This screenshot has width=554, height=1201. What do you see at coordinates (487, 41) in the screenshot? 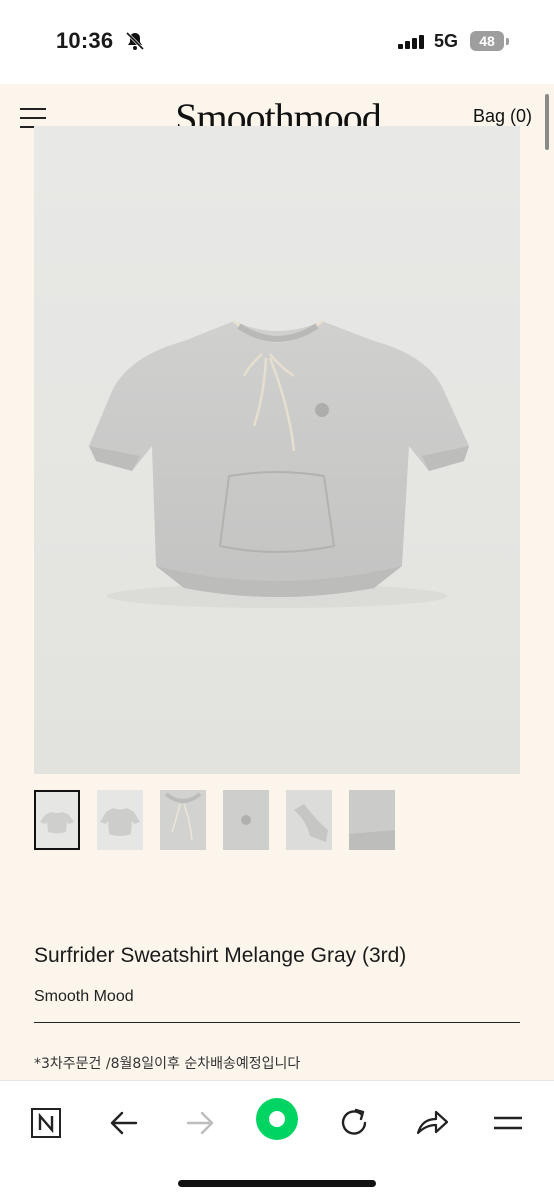
I see `battery-icon: 48` at bounding box center [487, 41].